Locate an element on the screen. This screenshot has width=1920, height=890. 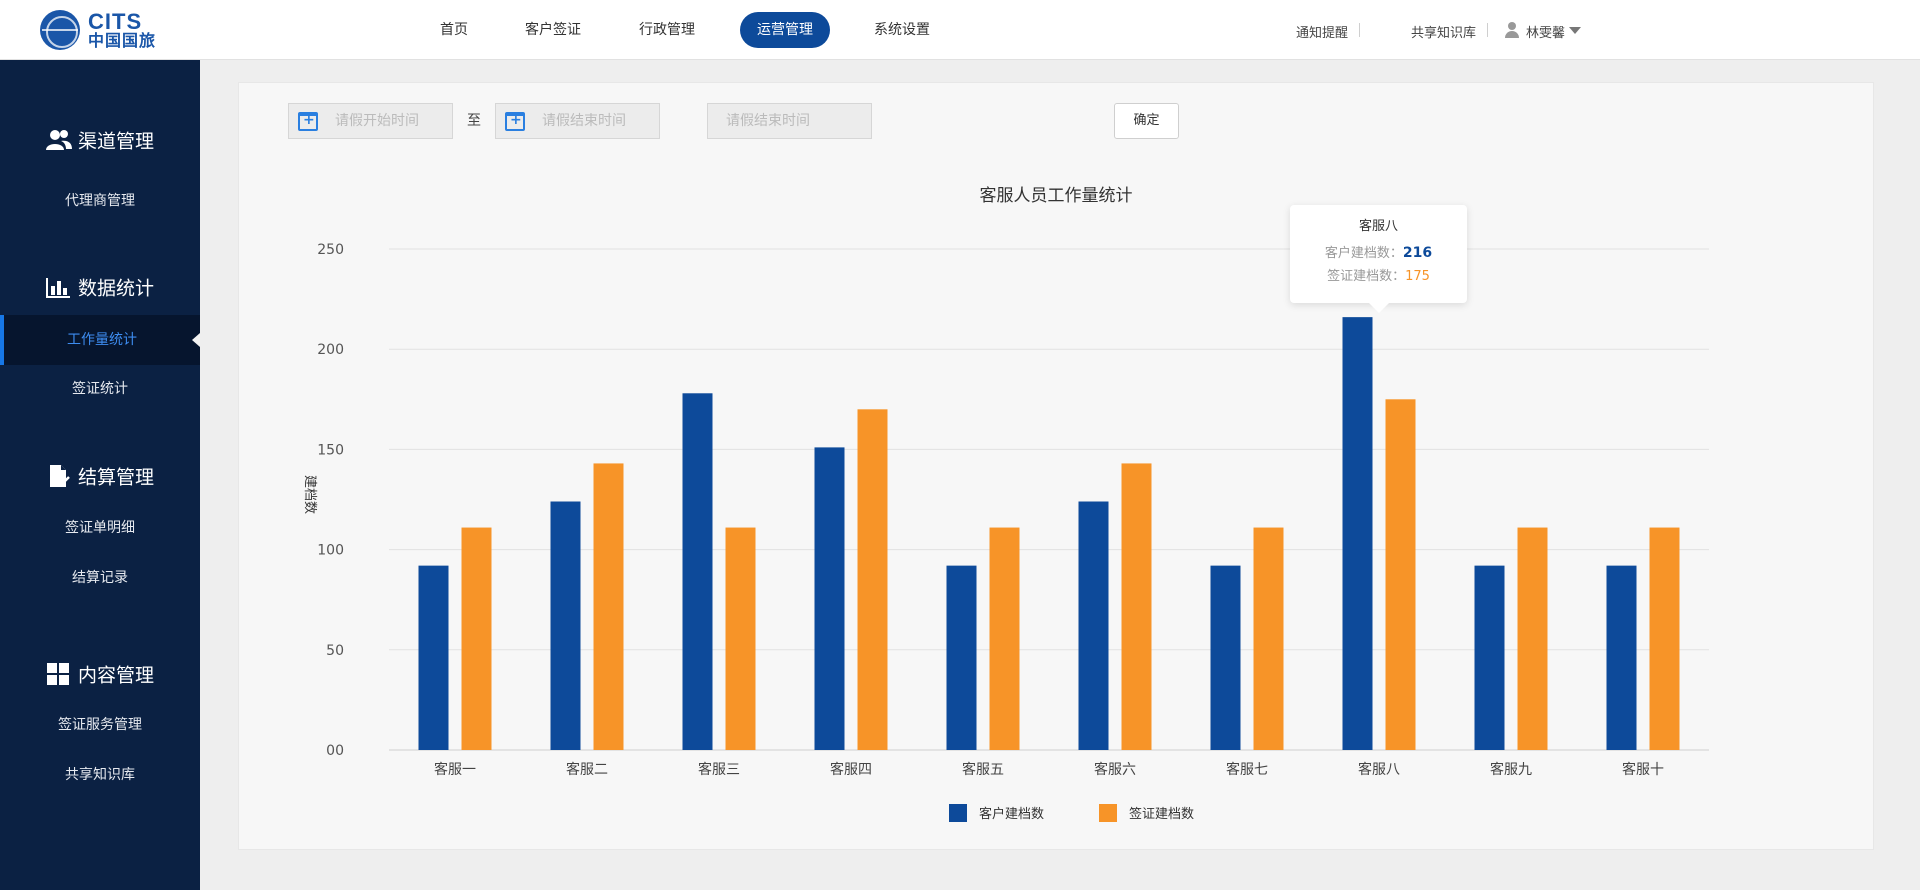
y-tick-label: 50 is located at coordinates (335, 651).